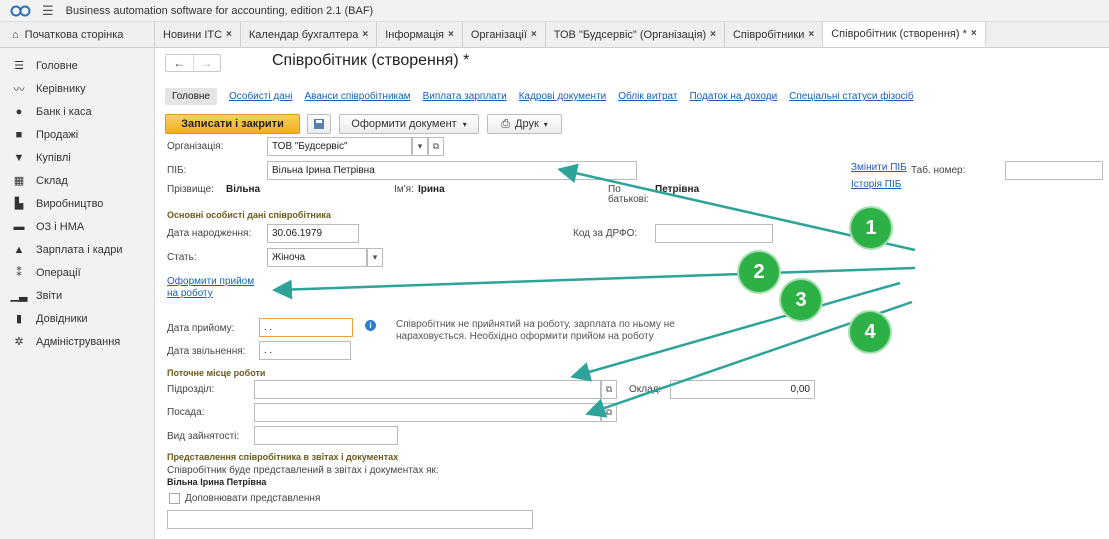 The image size is (1109, 539). I want to click on dismissal-date-field: . ., so click(305, 350).